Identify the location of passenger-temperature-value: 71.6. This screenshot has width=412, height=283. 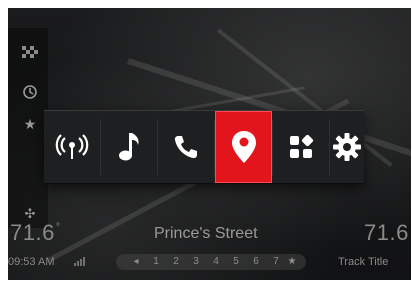
(386, 232).